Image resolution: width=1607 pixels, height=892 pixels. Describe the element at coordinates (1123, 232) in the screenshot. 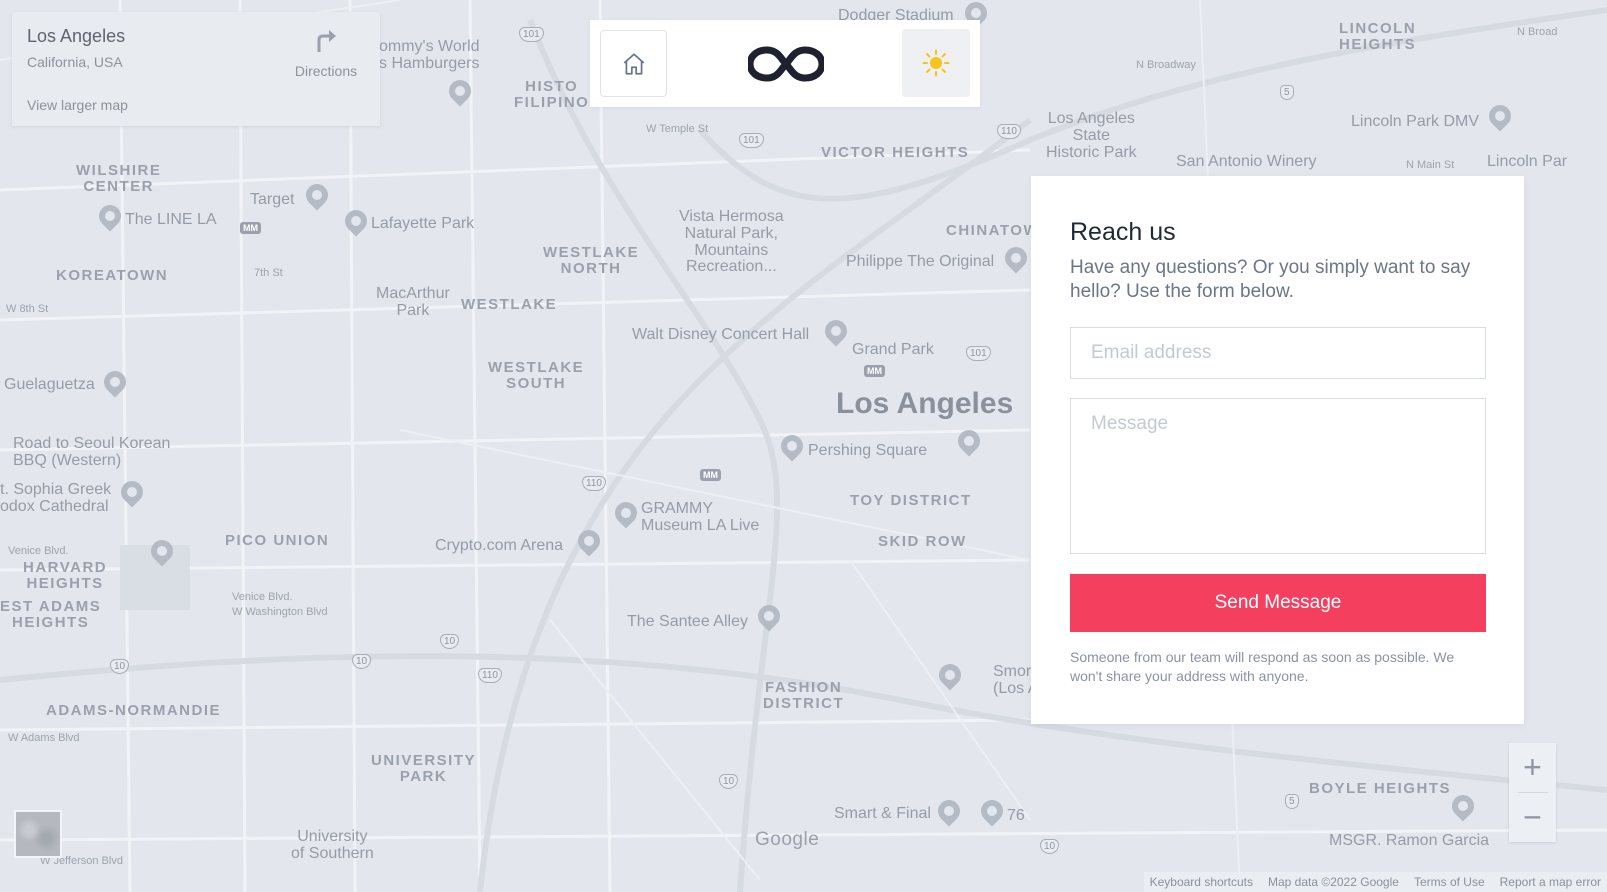

I see `contact-title: Reach us` at that location.